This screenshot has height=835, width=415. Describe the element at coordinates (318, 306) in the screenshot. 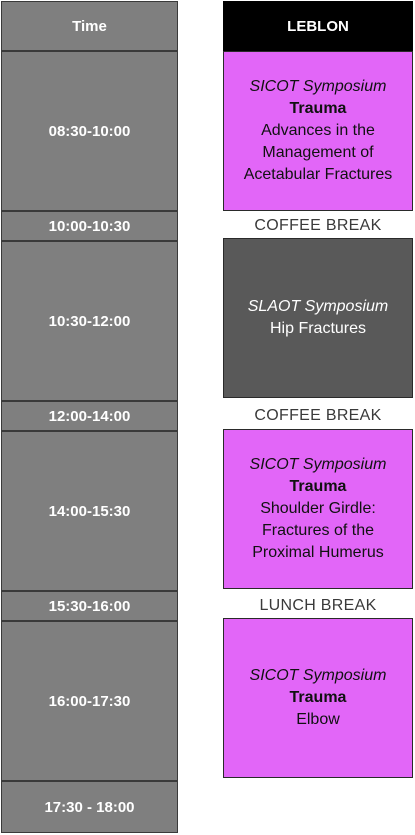

I see `session-kind: SLAOT Symposium` at that location.